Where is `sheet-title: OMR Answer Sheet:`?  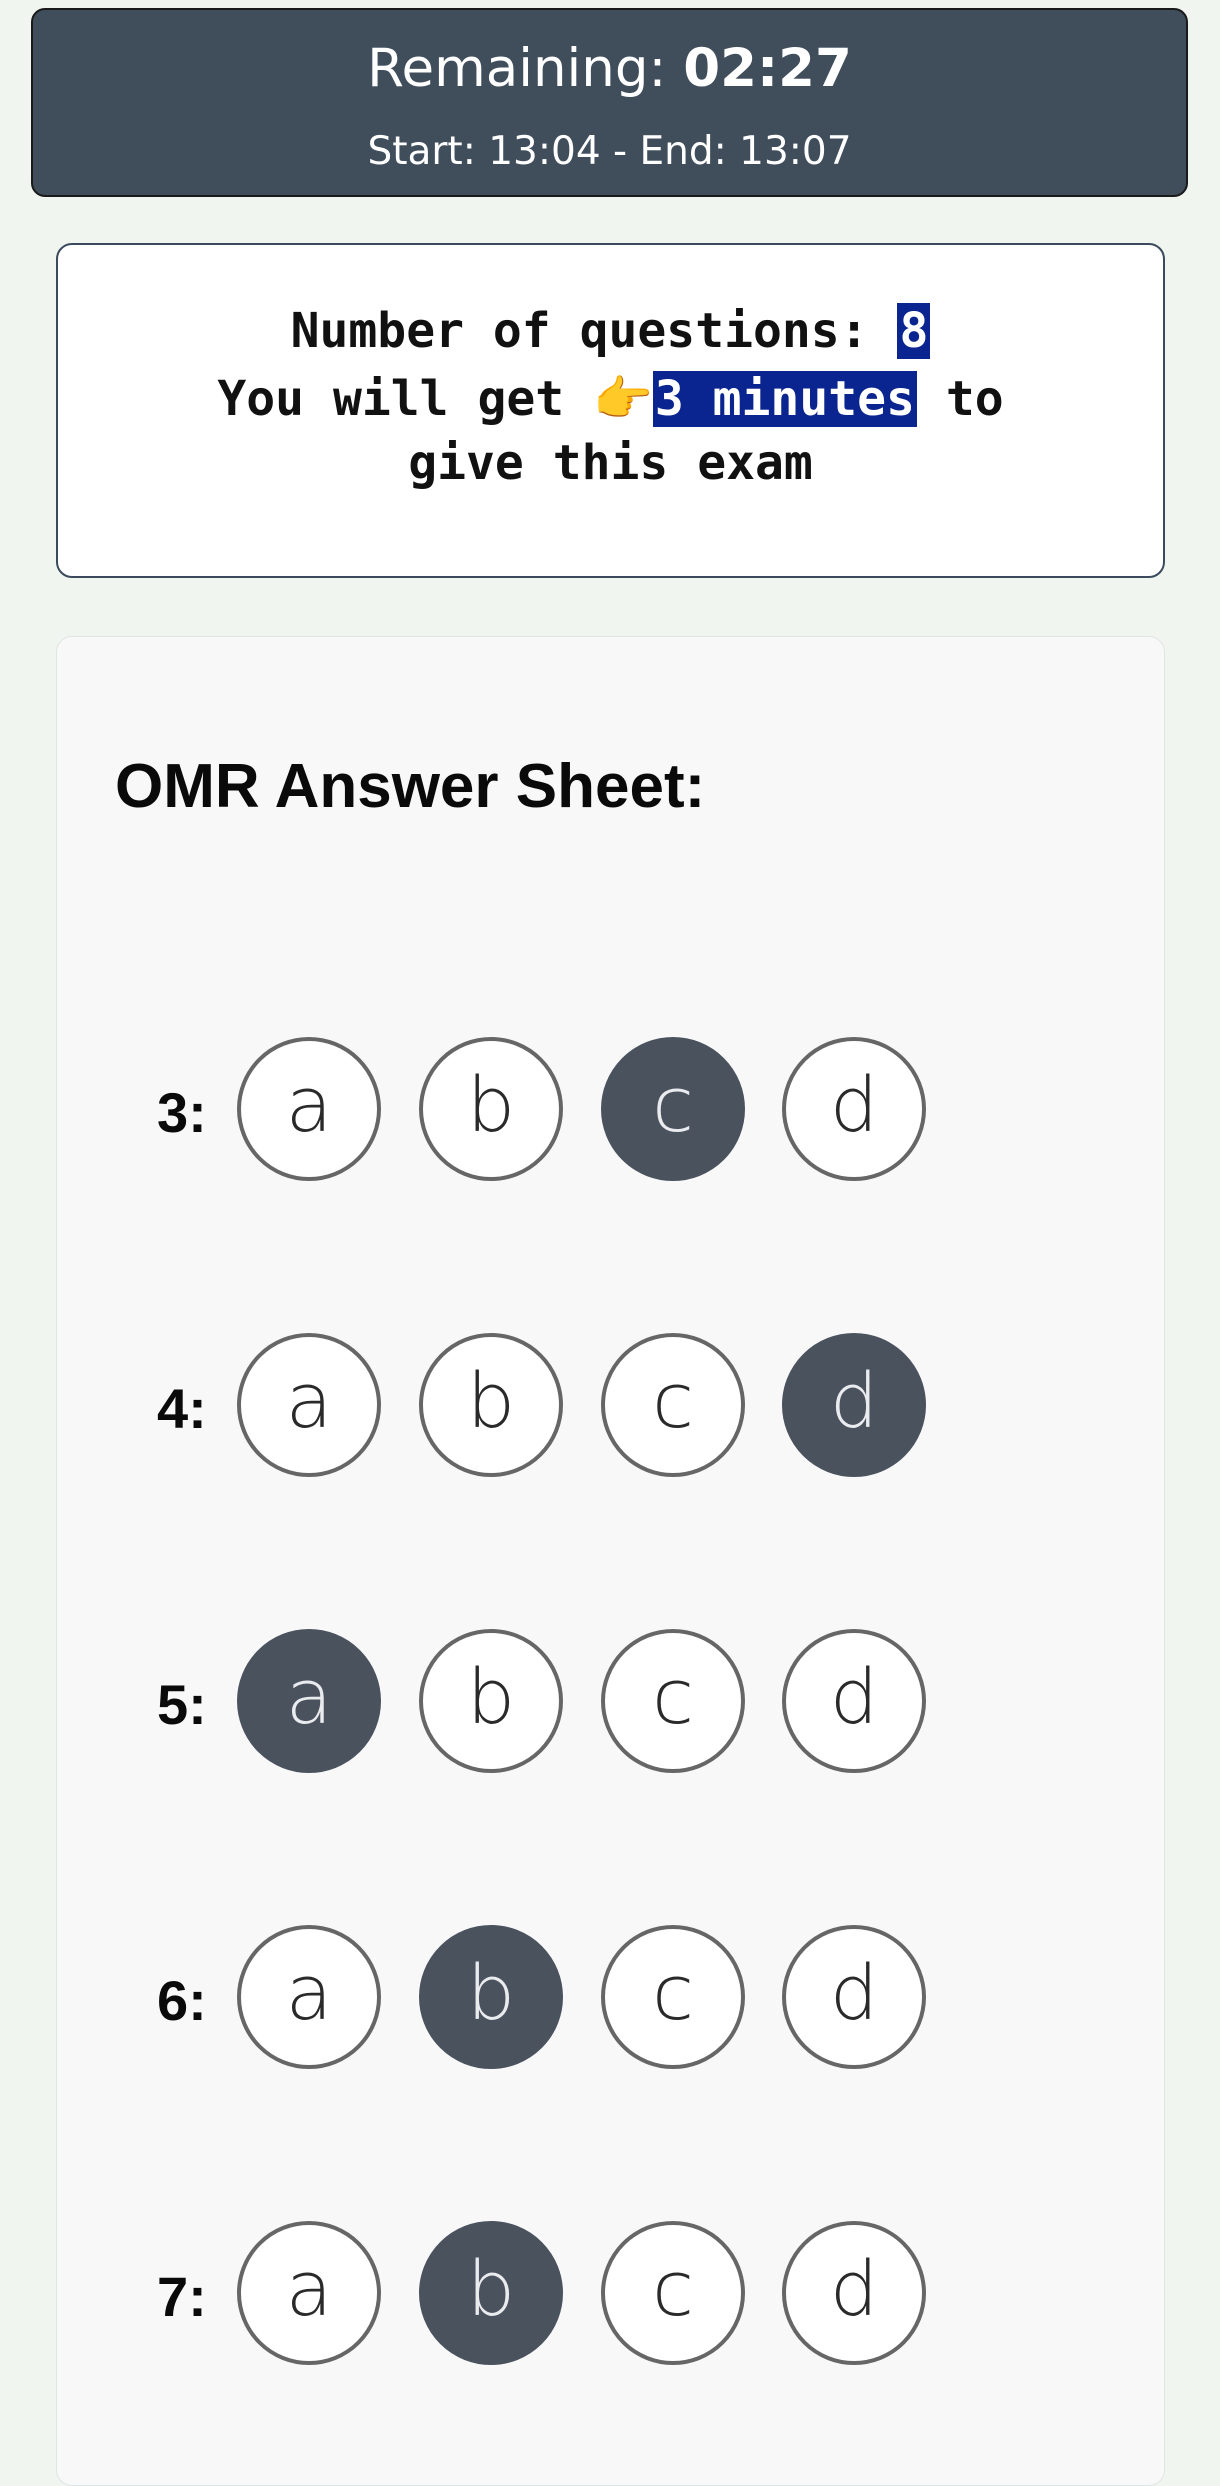 sheet-title: OMR Answer Sheet: is located at coordinates (410, 786).